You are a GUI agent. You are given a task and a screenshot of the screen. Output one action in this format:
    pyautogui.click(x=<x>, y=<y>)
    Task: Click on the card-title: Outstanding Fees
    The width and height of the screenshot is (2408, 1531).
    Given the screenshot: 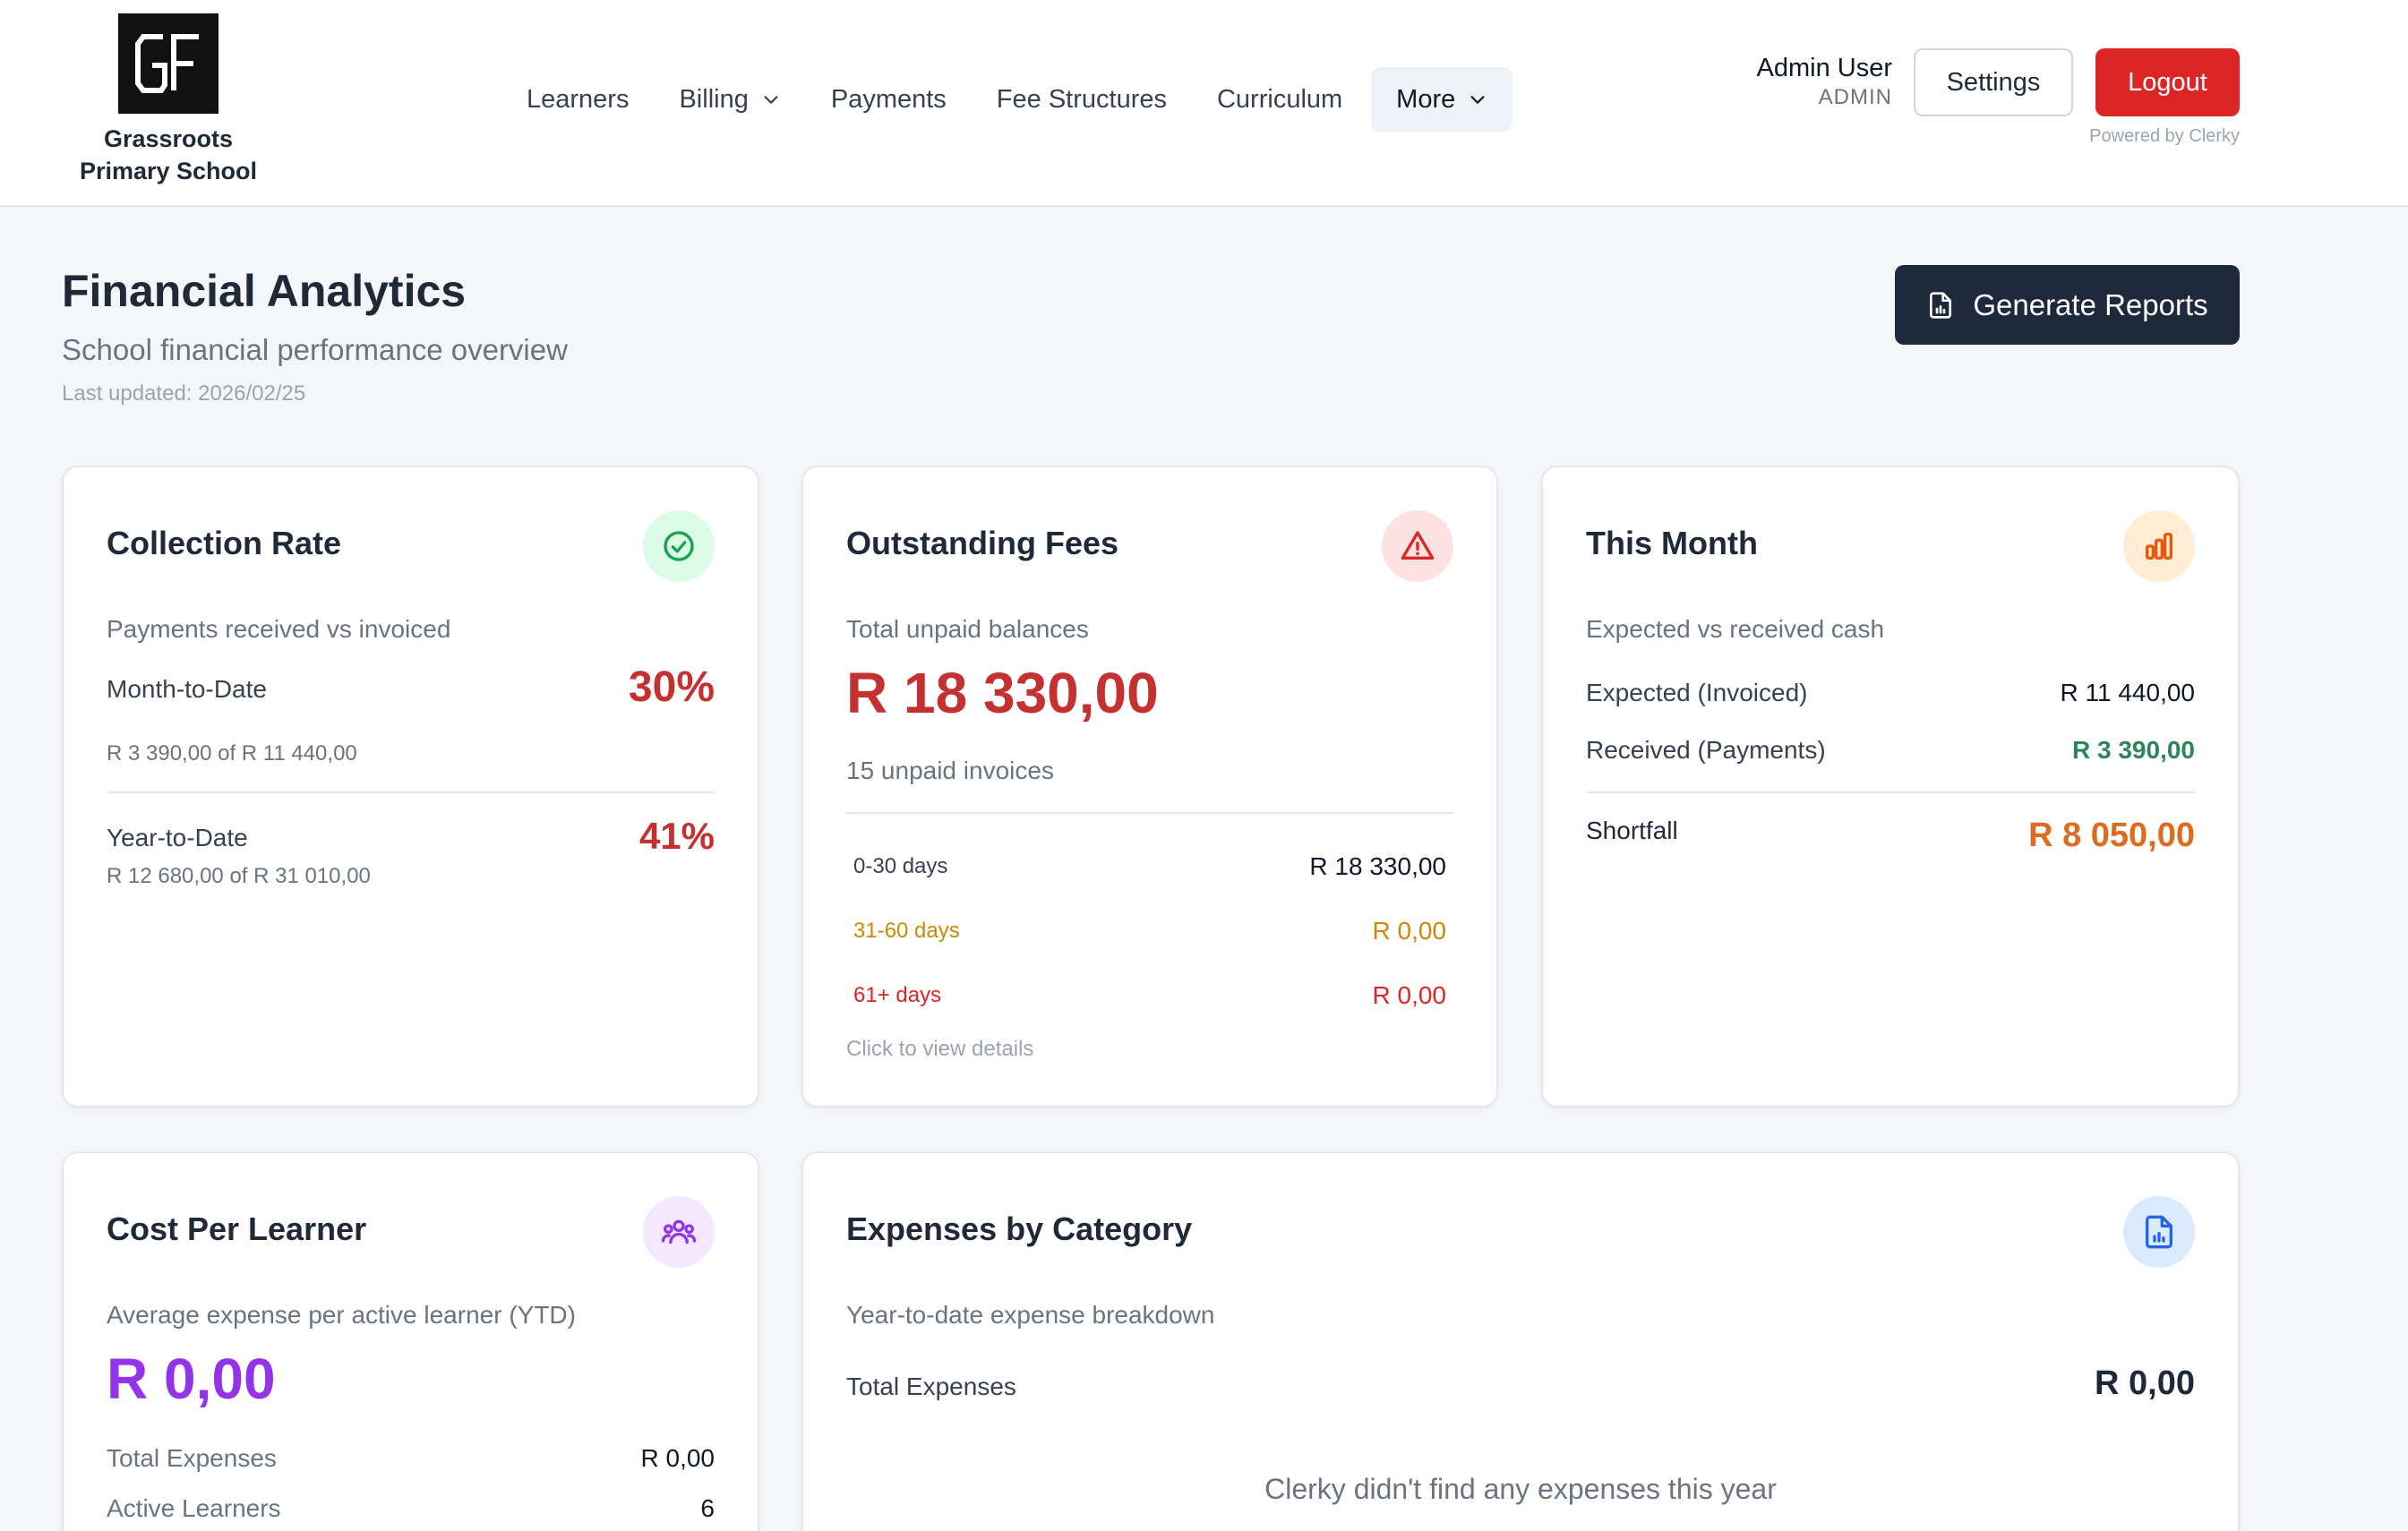 What is the action you would take?
    pyautogui.click(x=982, y=543)
    